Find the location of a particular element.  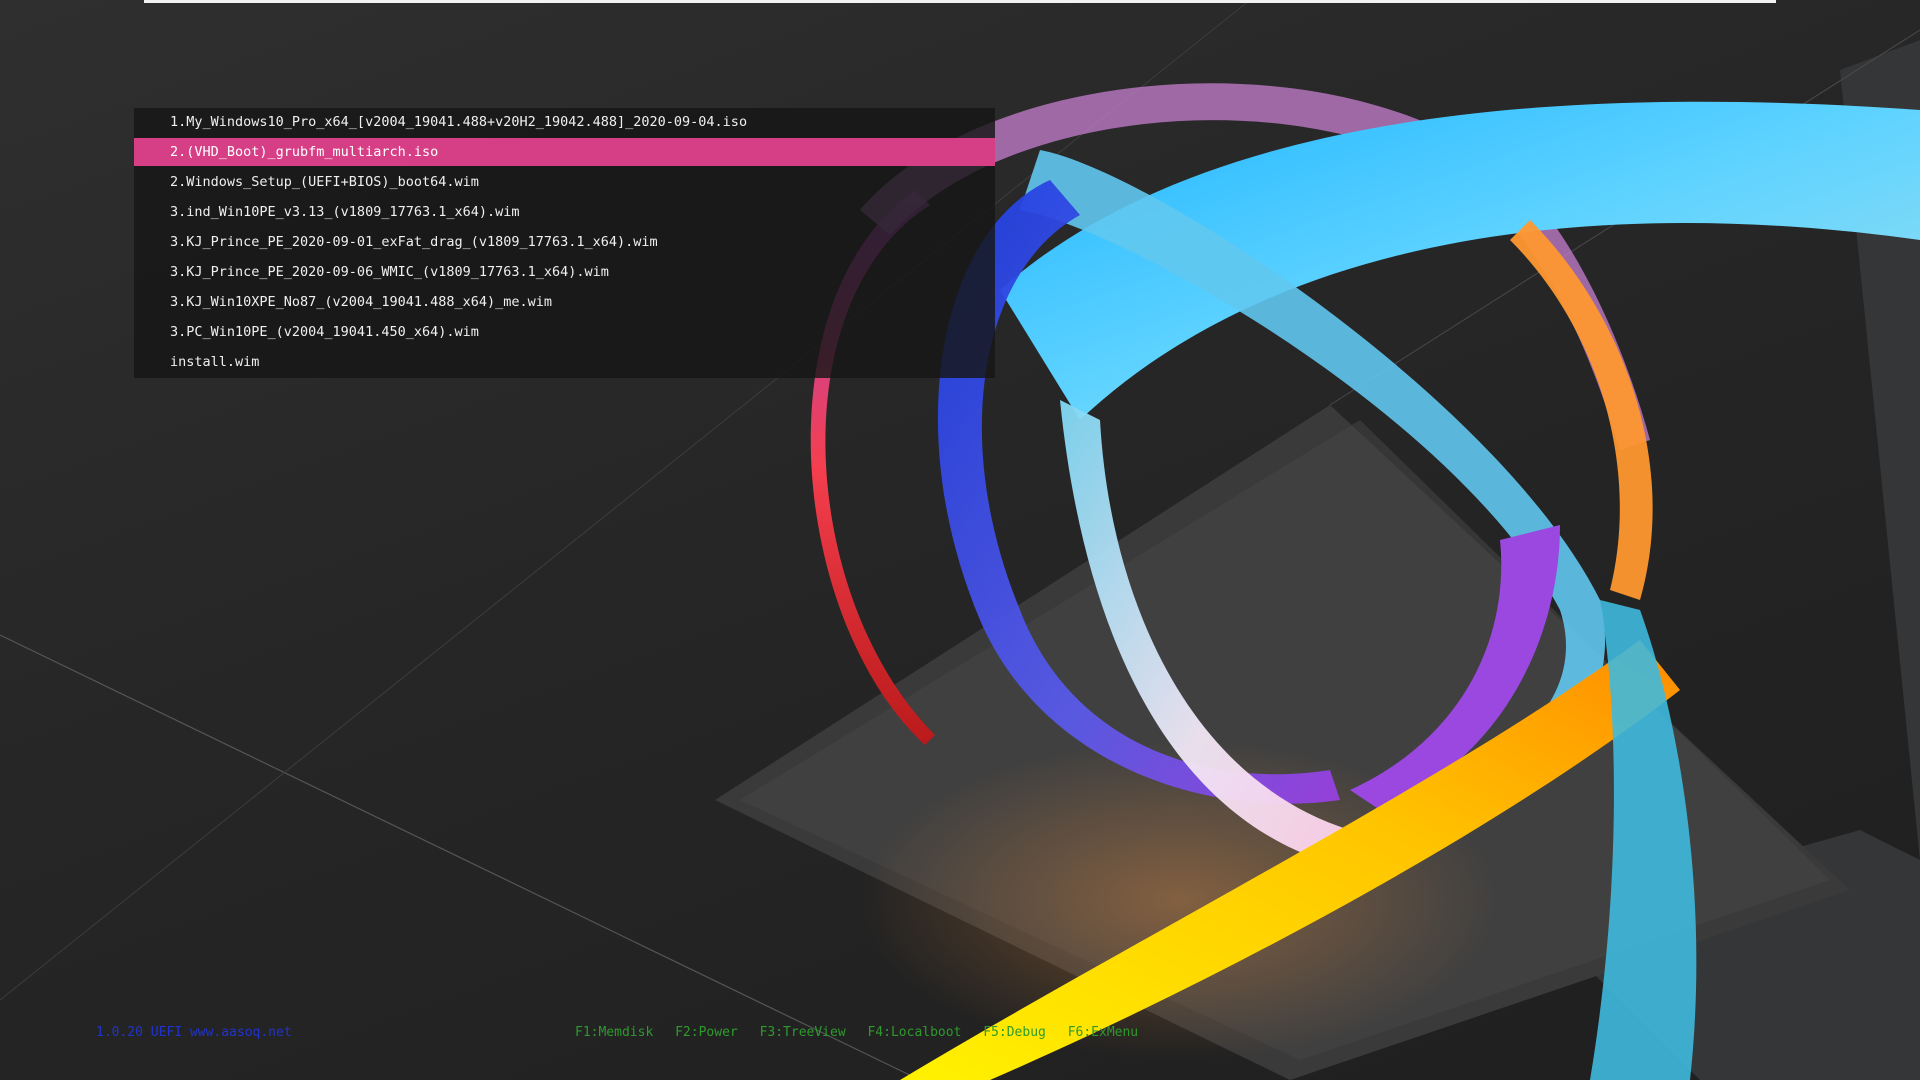

version-status-text: 1.0.20 UEFI www.aasoq.net is located at coordinates (194, 1032).